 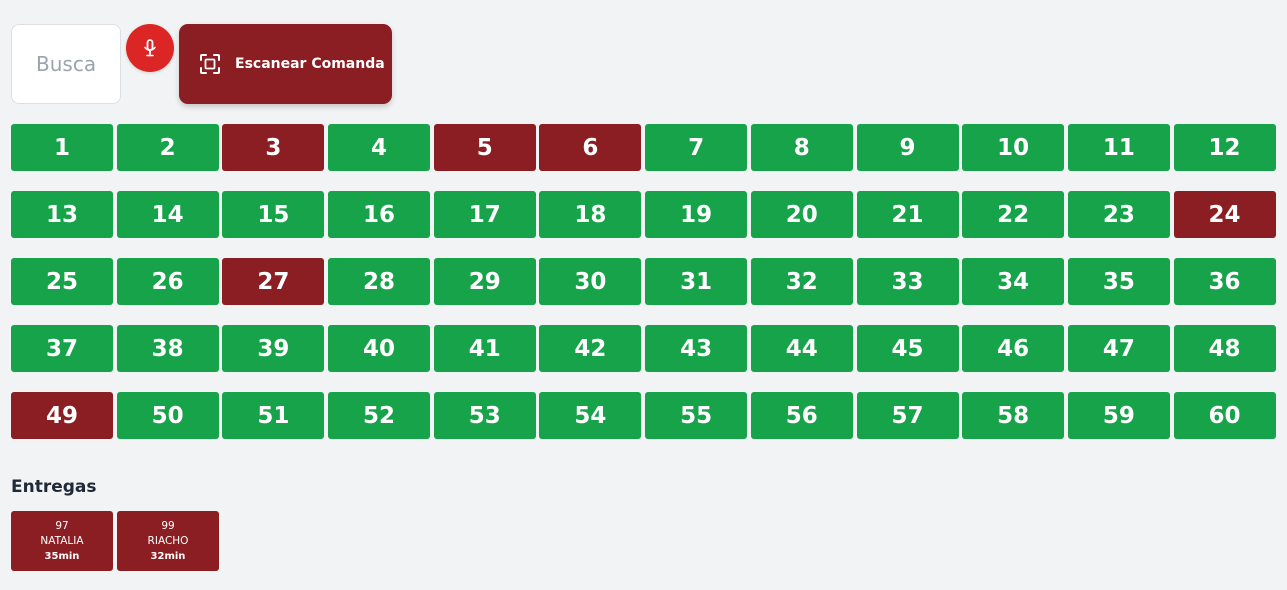 I want to click on delivery-elapsed-time: 35min, so click(x=62, y=556).